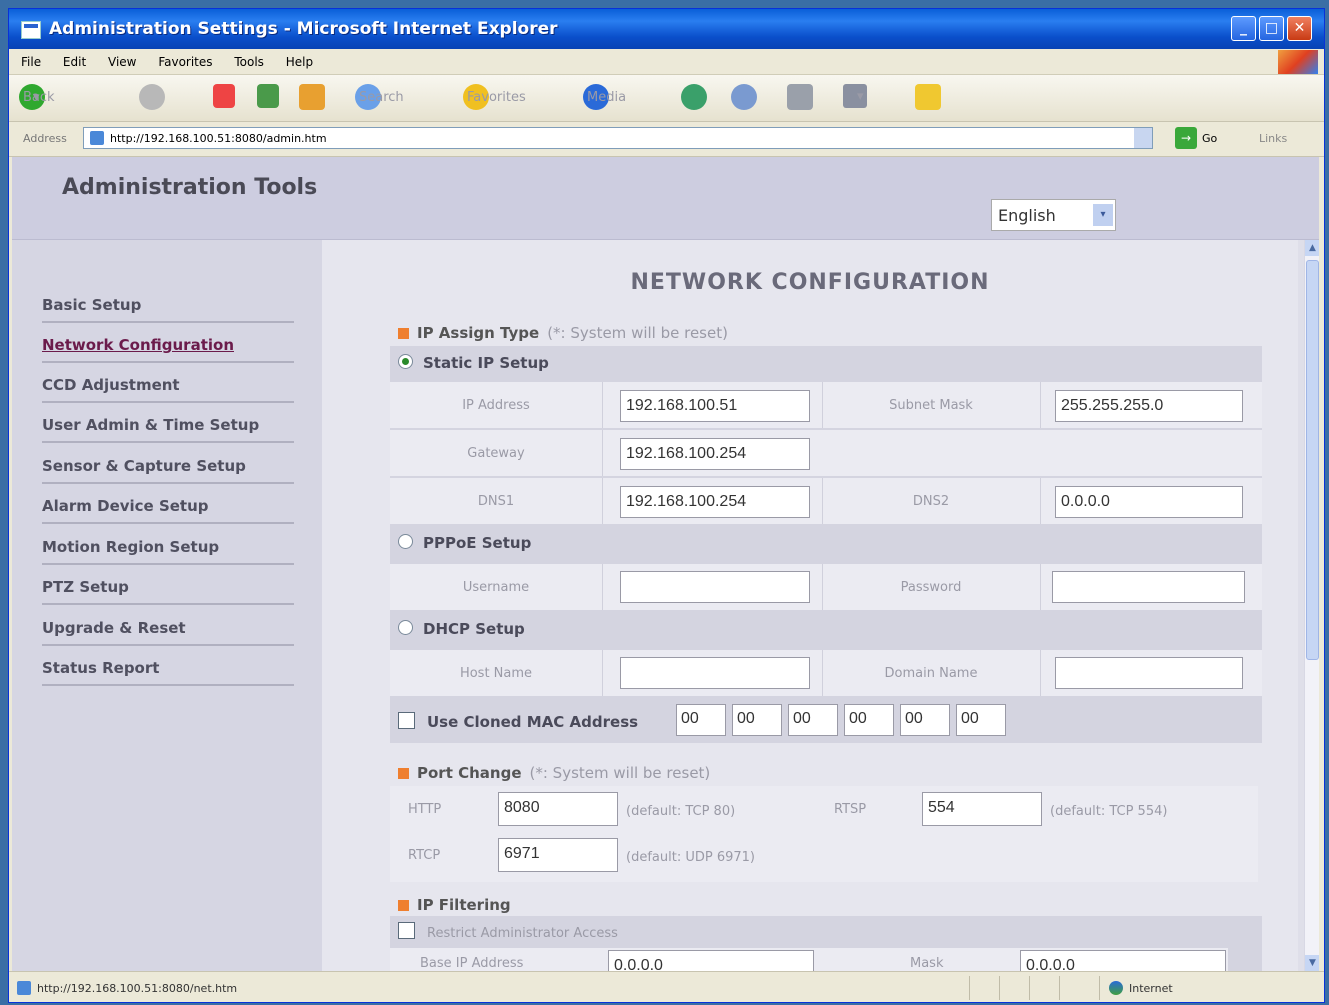 Image resolution: width=1329 pixels, height=1005 pixels. What do you see at coordinates (406, 930) in the screenshot?
I see `restrict-access-checkbox` at bounding box center [406, 930].